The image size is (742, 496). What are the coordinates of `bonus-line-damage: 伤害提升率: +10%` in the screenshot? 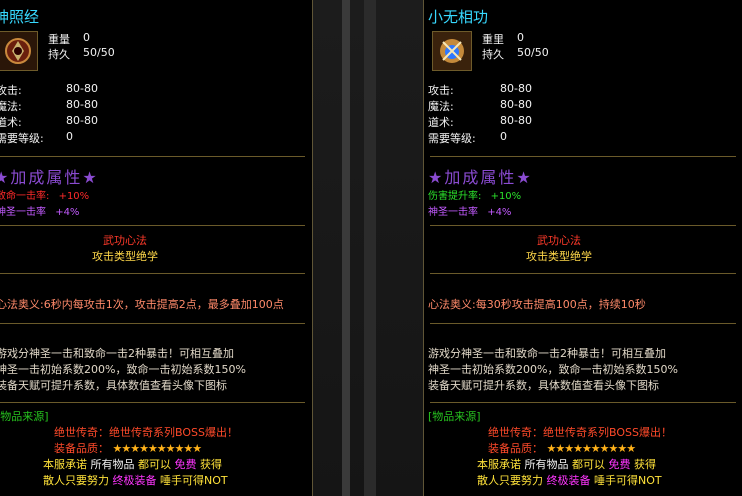 It's located at (474, 194).